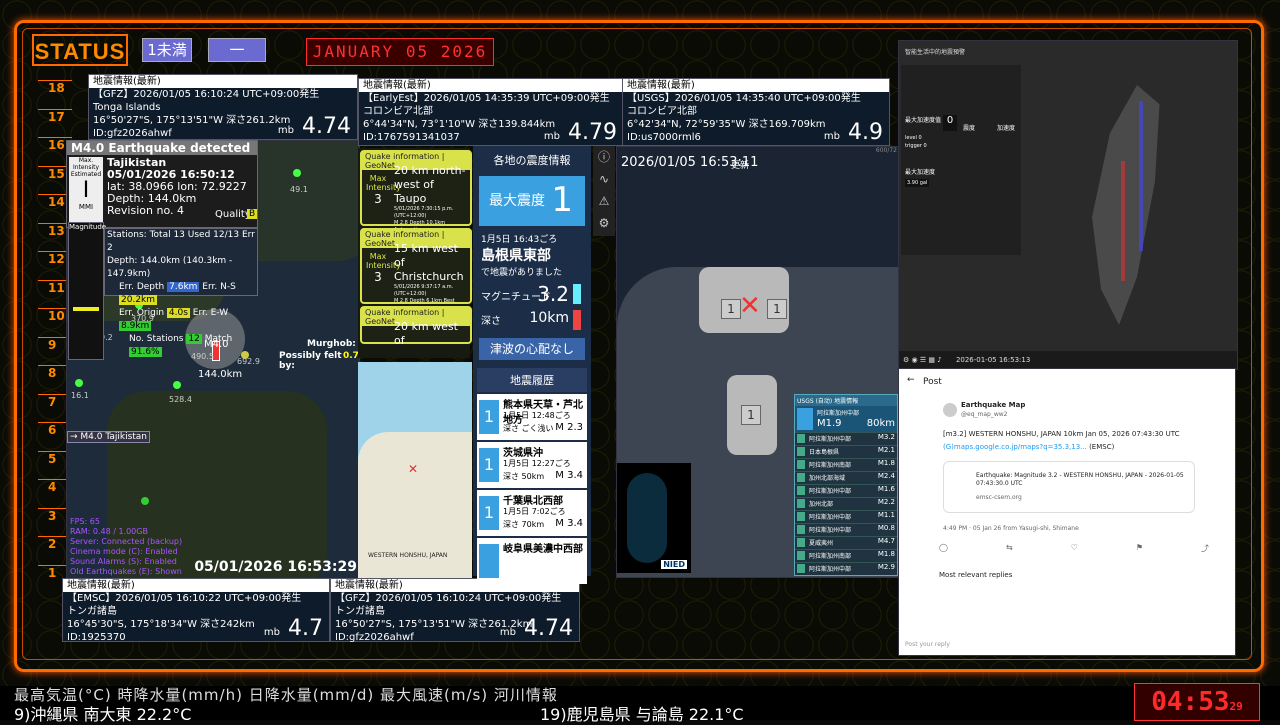  Describe the element at coordinates (740, 166) in the screenshot. I see `map-update: 更新` at that location.